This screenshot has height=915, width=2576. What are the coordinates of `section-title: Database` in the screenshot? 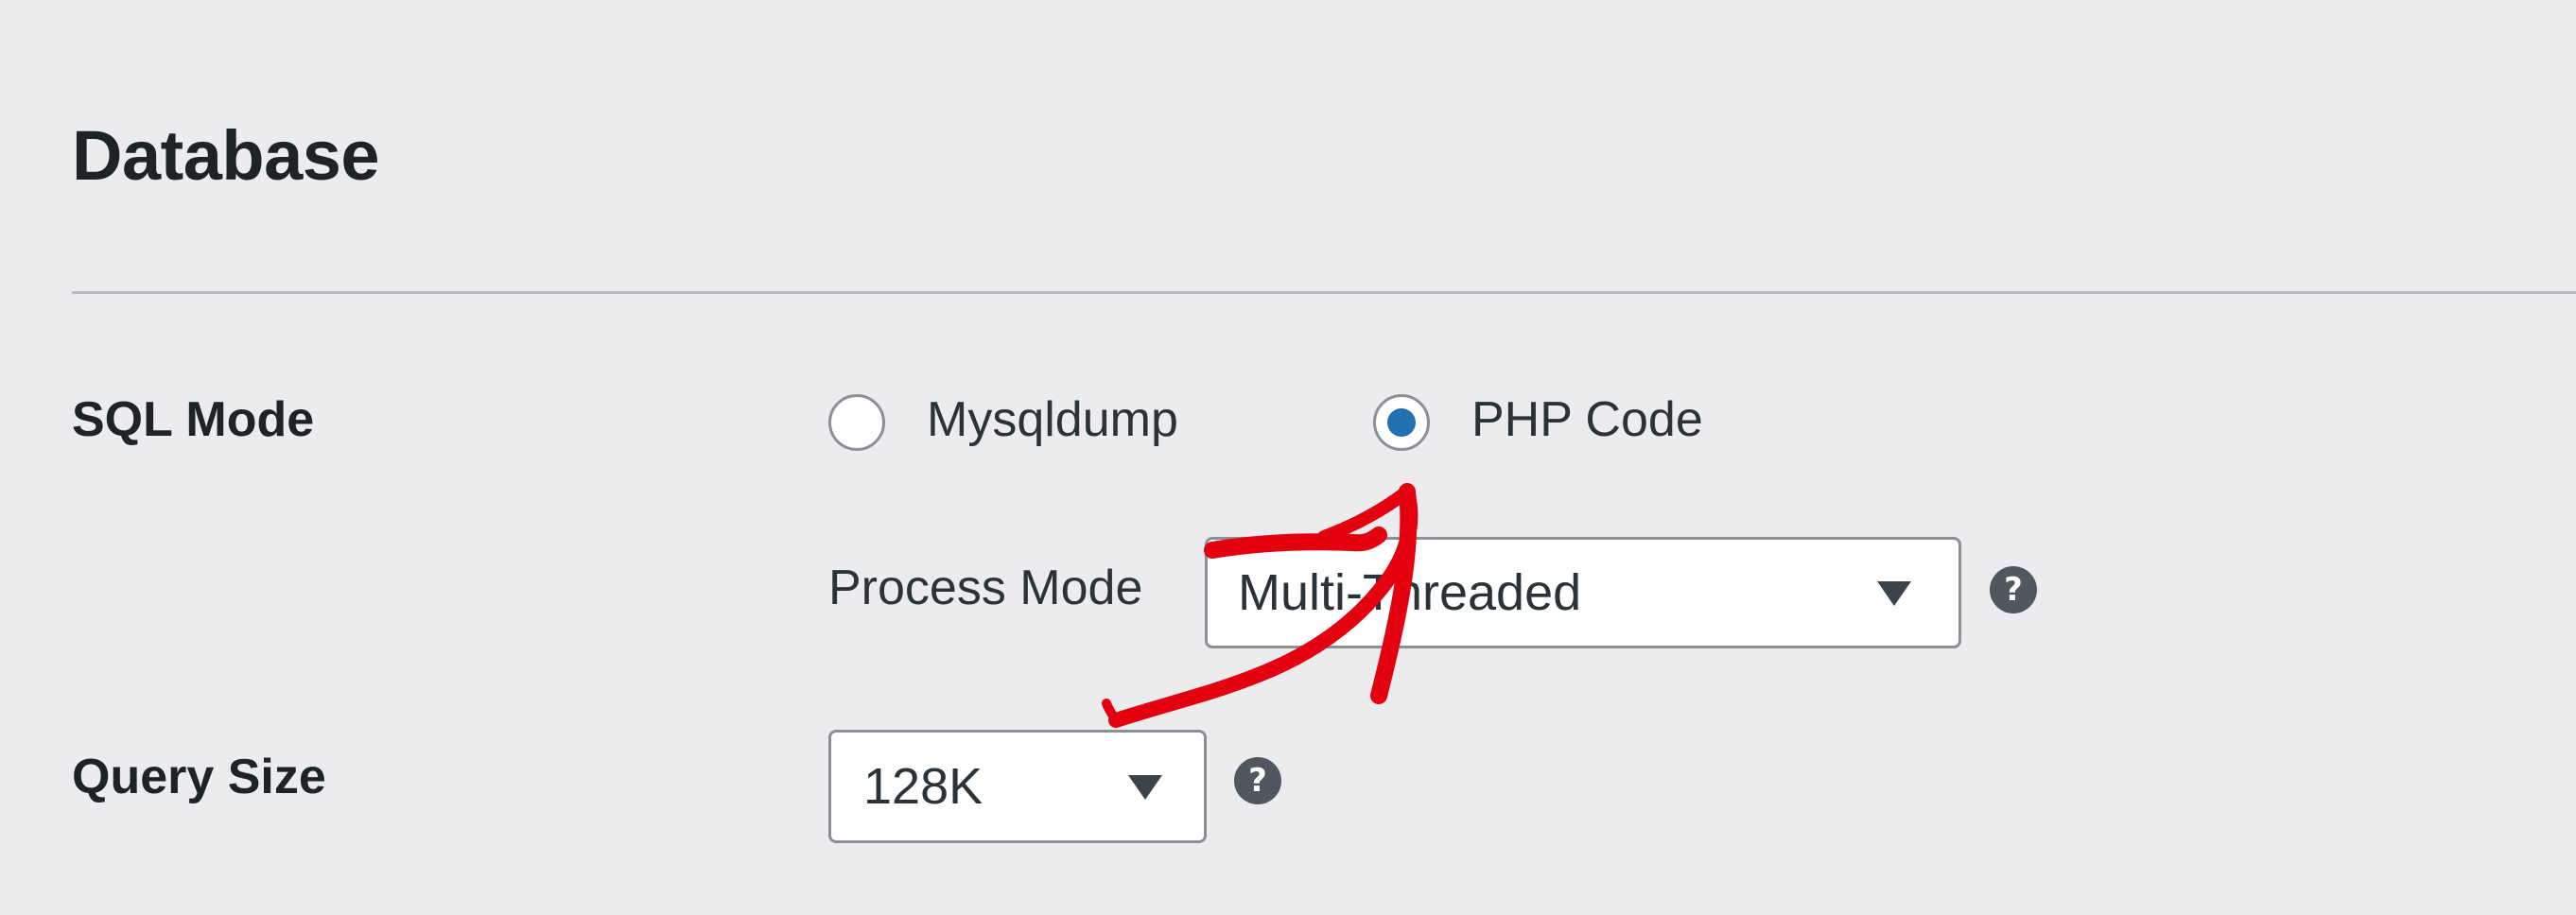 It's located at (226, 155).